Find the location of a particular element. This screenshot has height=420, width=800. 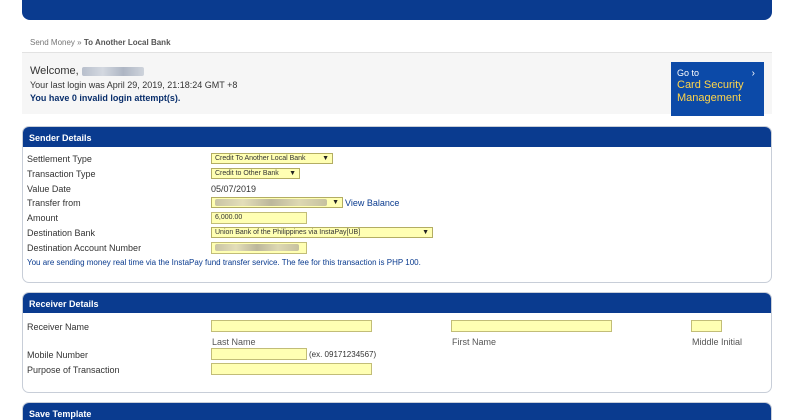

welcome-line: Welcome, is located at coordinates (87, 71).